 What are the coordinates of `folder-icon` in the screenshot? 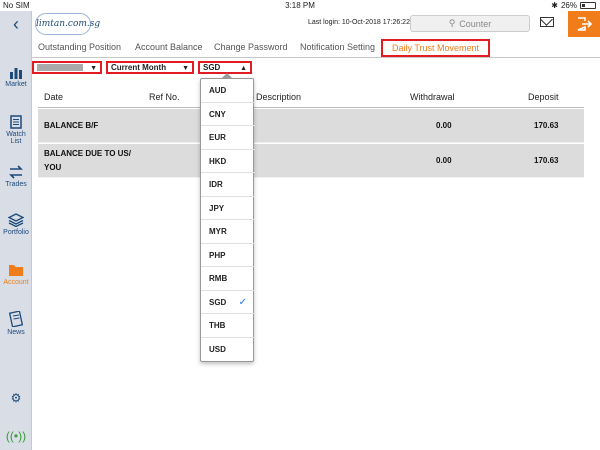 It's located at (16, 270).